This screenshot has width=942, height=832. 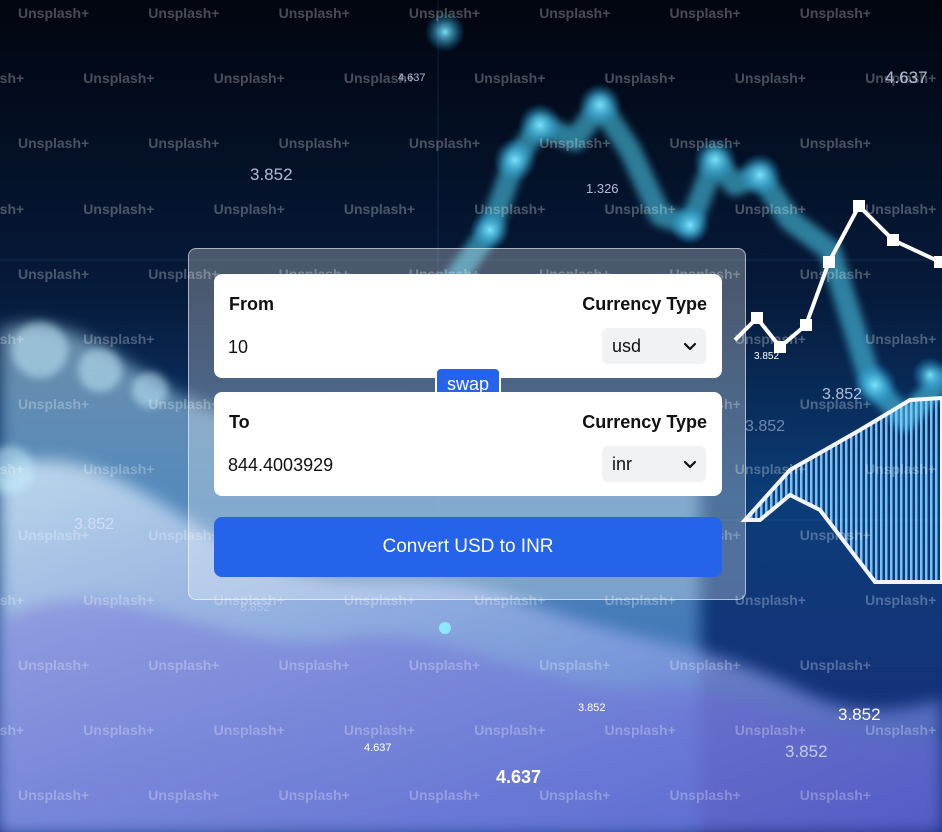 I want to click on to-card: To Currency Type inr, so click(x=468, y=444).